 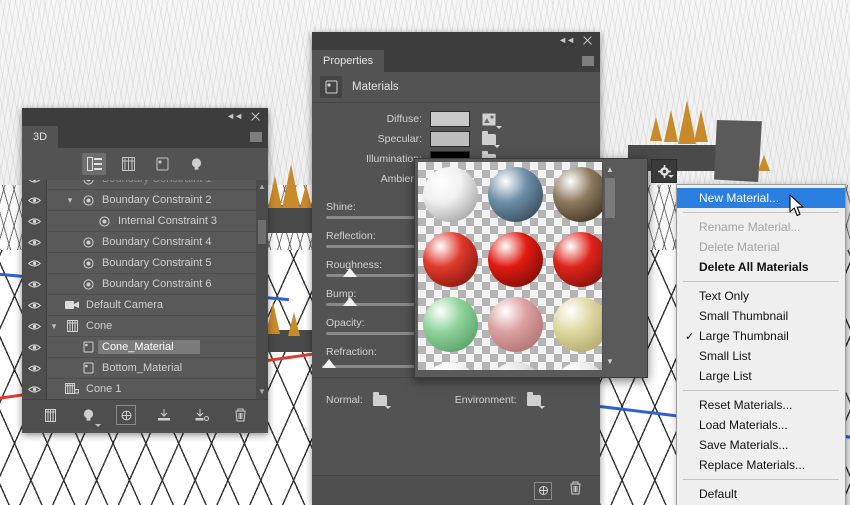 What do you see at coordinates (145, 326) in the screenshot?
I see `scene-list-row: ▾ Cone` at bounding box center [145, 326].